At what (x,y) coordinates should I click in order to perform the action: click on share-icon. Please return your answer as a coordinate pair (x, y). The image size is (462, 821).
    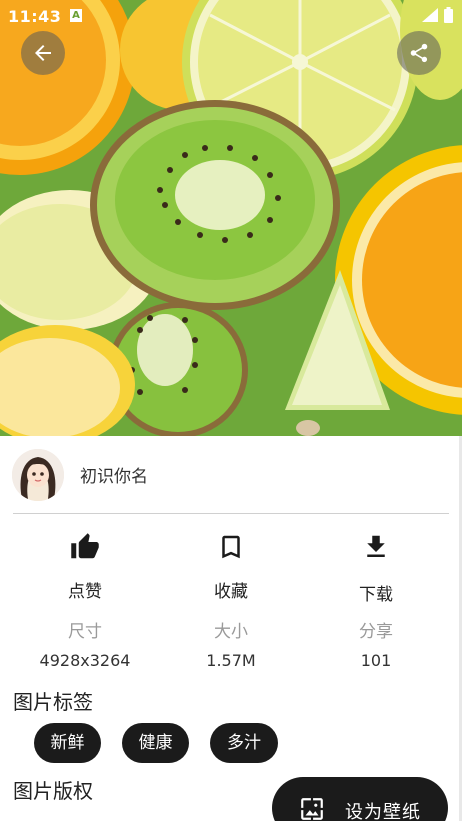
    Looking at the image, I should click on (419, 53).